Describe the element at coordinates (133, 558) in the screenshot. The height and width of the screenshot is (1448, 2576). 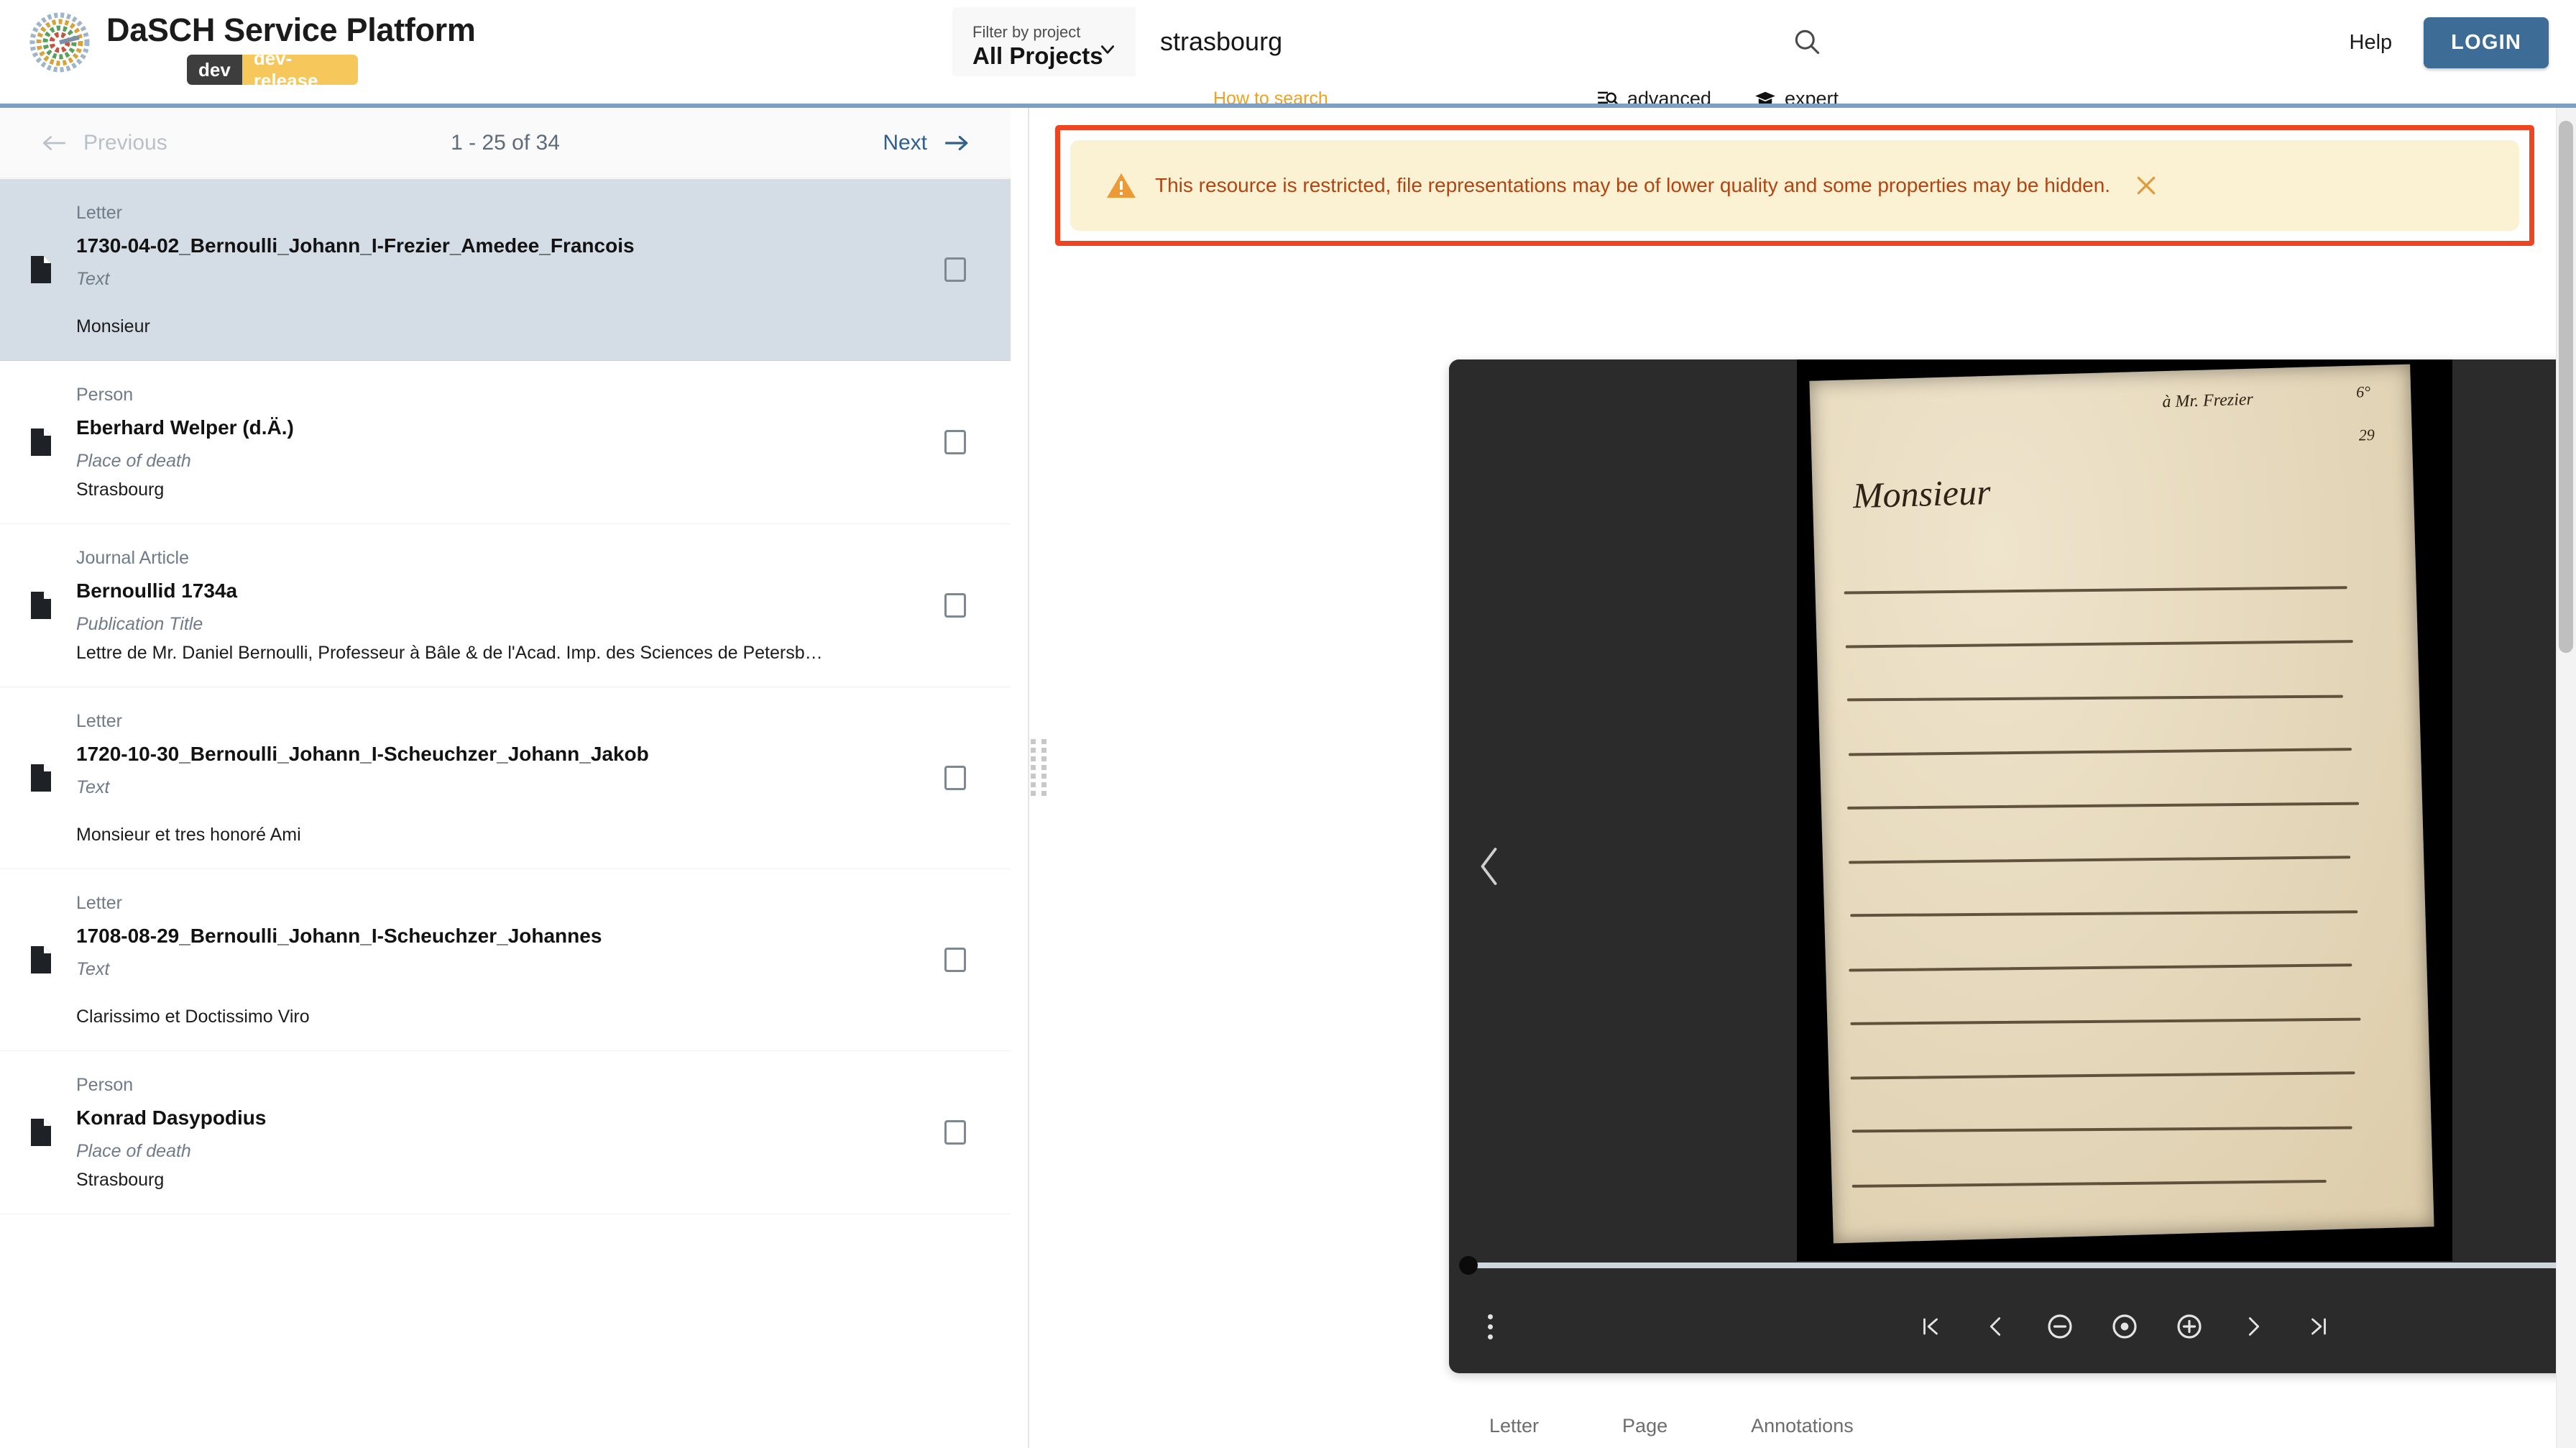
I see `result-type: Journal Article` at that location.